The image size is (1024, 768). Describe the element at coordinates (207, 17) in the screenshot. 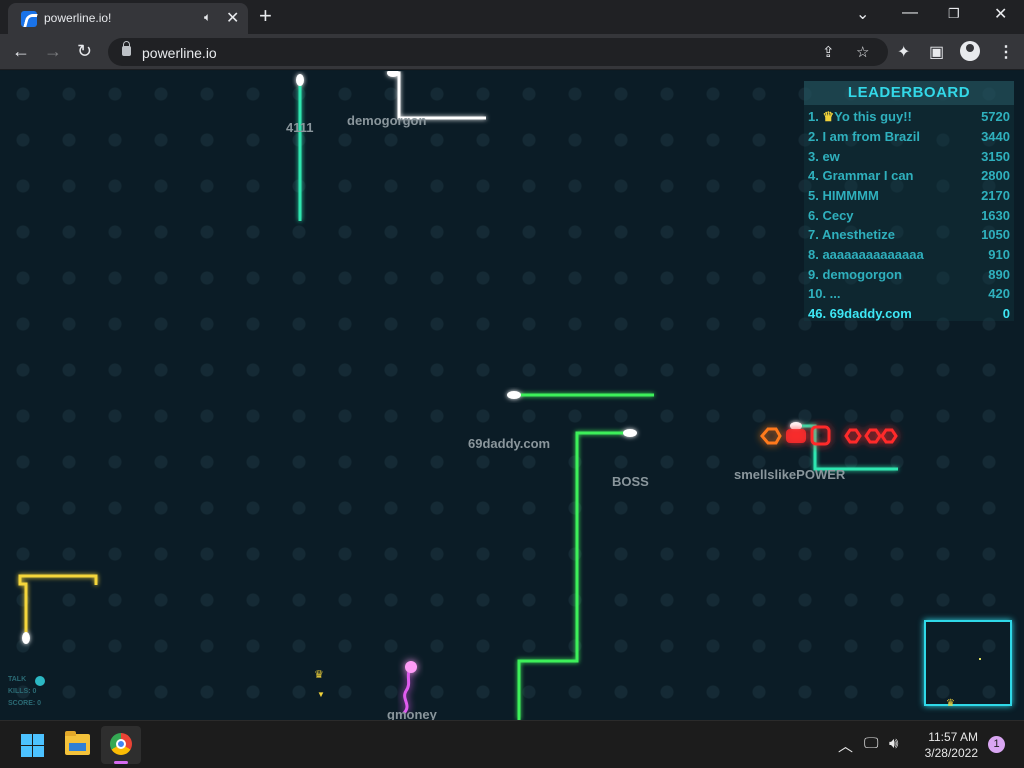

I see `audio-icon: 🔈︎` at that location.